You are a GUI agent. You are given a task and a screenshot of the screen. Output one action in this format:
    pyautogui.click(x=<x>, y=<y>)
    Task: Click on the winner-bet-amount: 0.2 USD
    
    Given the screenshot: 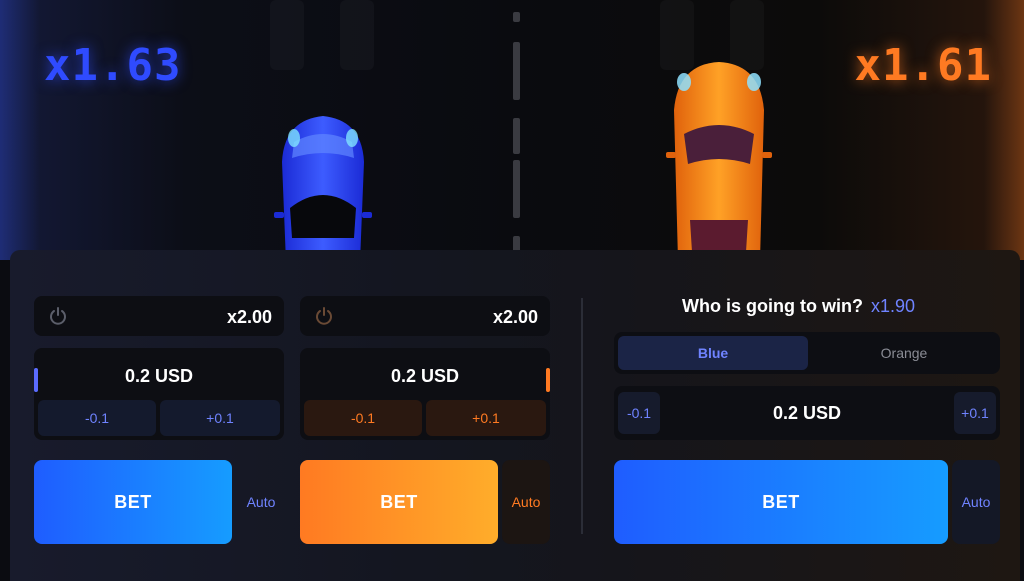 What is the action you would take?
    pyautogui.click(x=807, y=413)
    